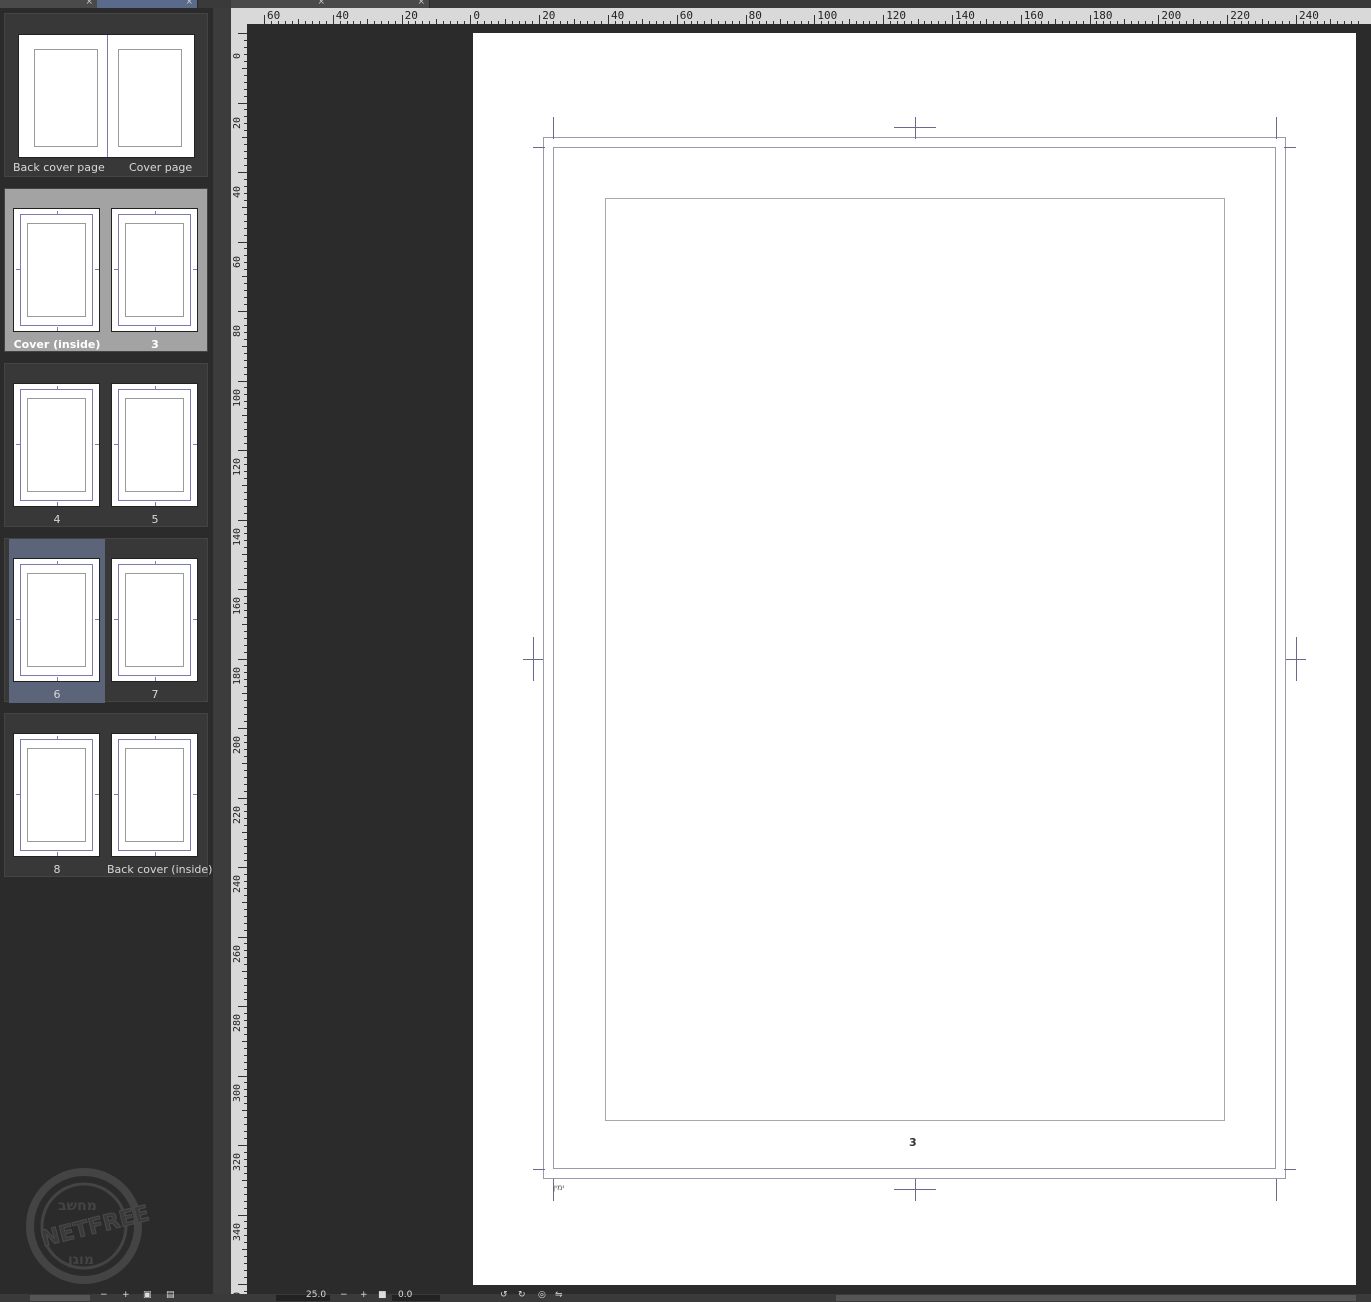  I want to click on rotate-left-icon: ↺, so click(504, 1295).